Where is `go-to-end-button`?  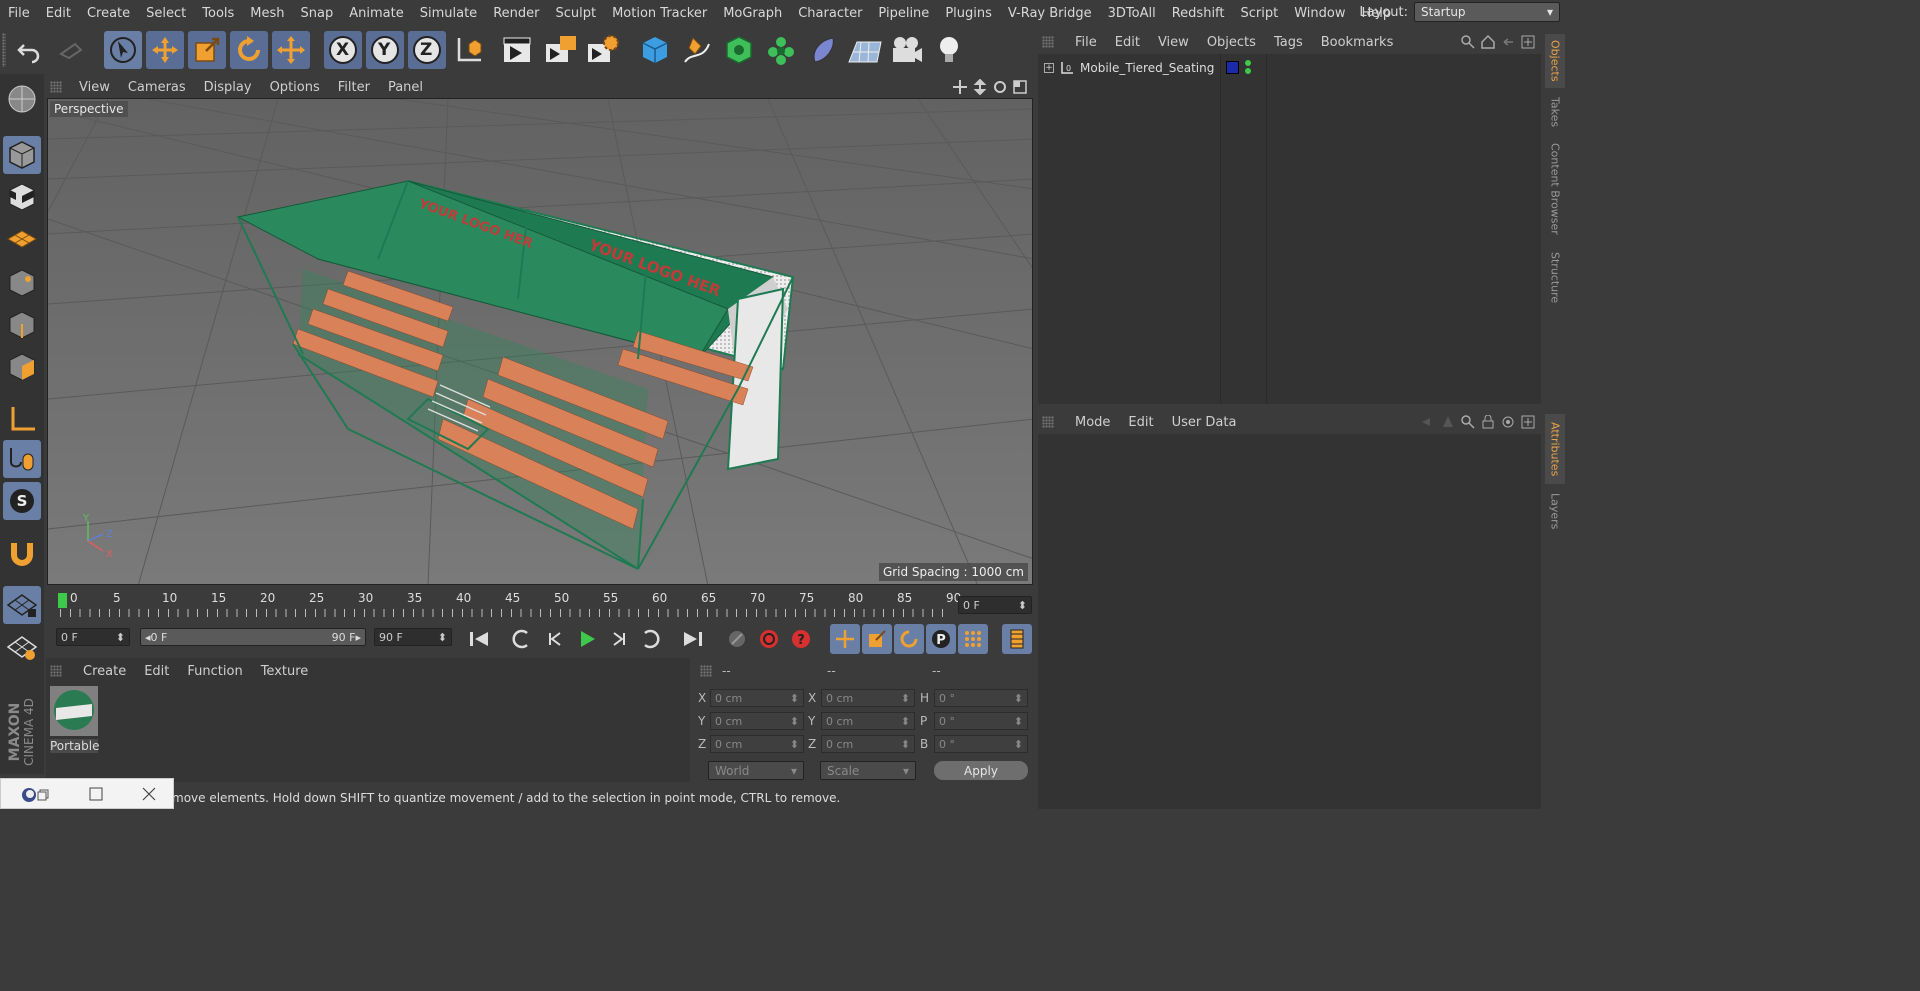 go-to-end-button is located at coordinates (693, 639).